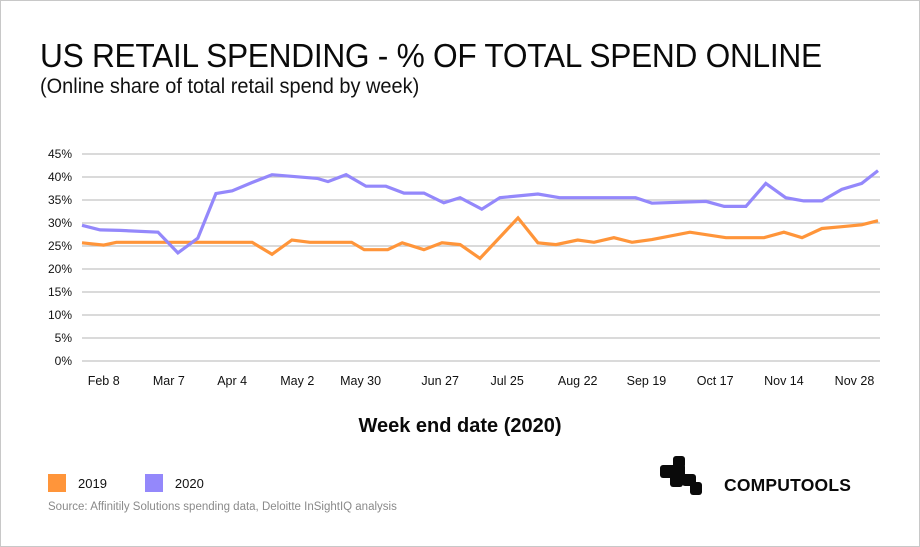 The width and height of the screenshot is (920, 547). Describe the element at coordinates (60, 246) in the screenshot. I see `y-tick-label: 25%` at that location.